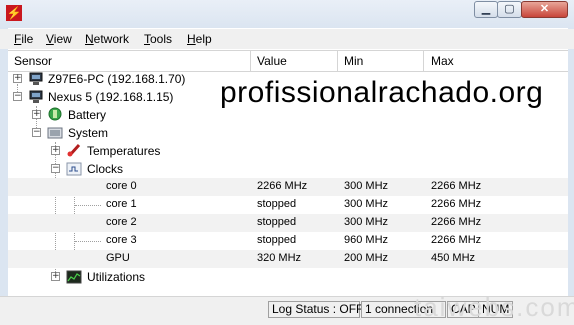  Describe the element at coordinates (288, 277) in the screenshot. I see `tree-row-utilizations: + Utilizations` at that location.